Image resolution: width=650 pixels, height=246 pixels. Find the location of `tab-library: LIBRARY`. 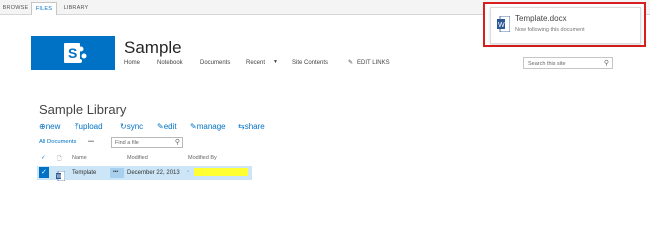

tab-library: LIBRARY is located at coordinates (76, 8).